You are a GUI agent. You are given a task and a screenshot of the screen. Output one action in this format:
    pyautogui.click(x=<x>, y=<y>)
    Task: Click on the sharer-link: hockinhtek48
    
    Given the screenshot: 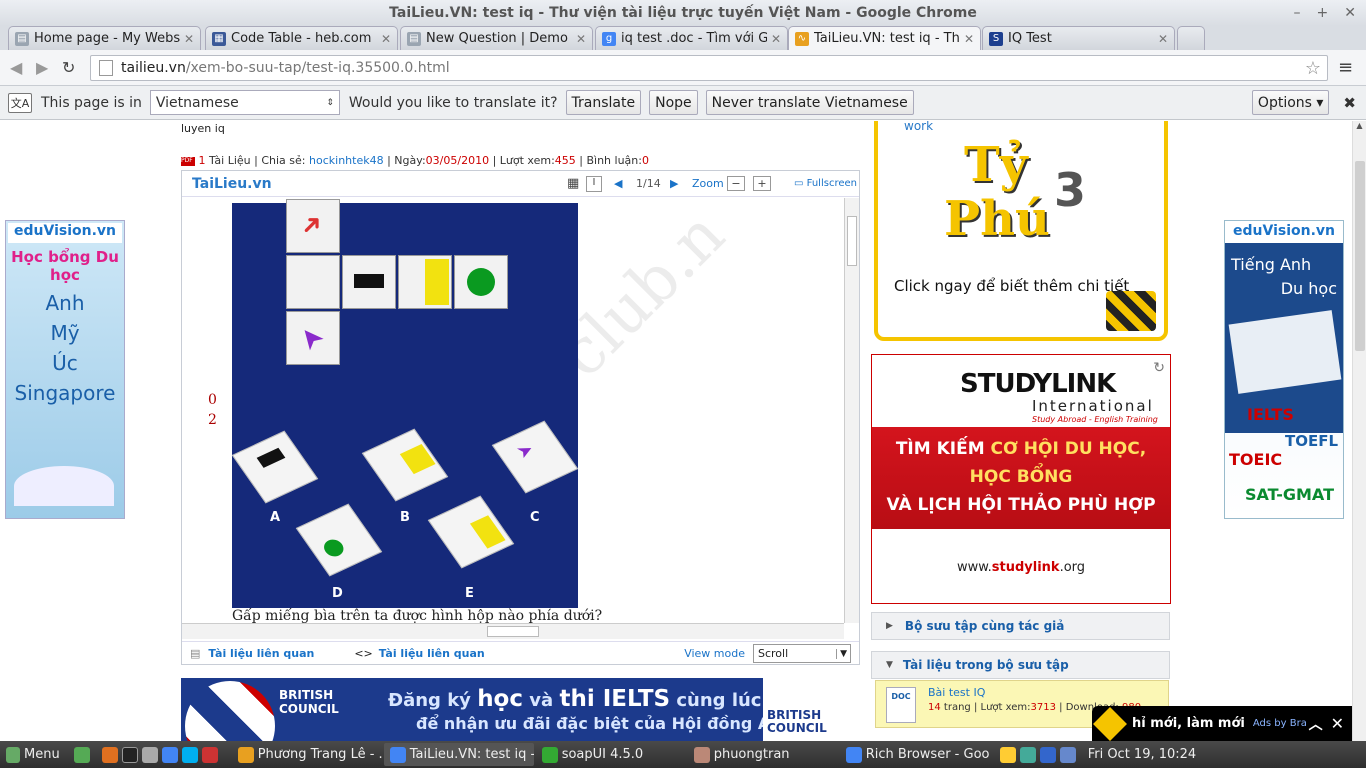 What is the action you would take?
    pyautogui.click(x=346, y=160)
    